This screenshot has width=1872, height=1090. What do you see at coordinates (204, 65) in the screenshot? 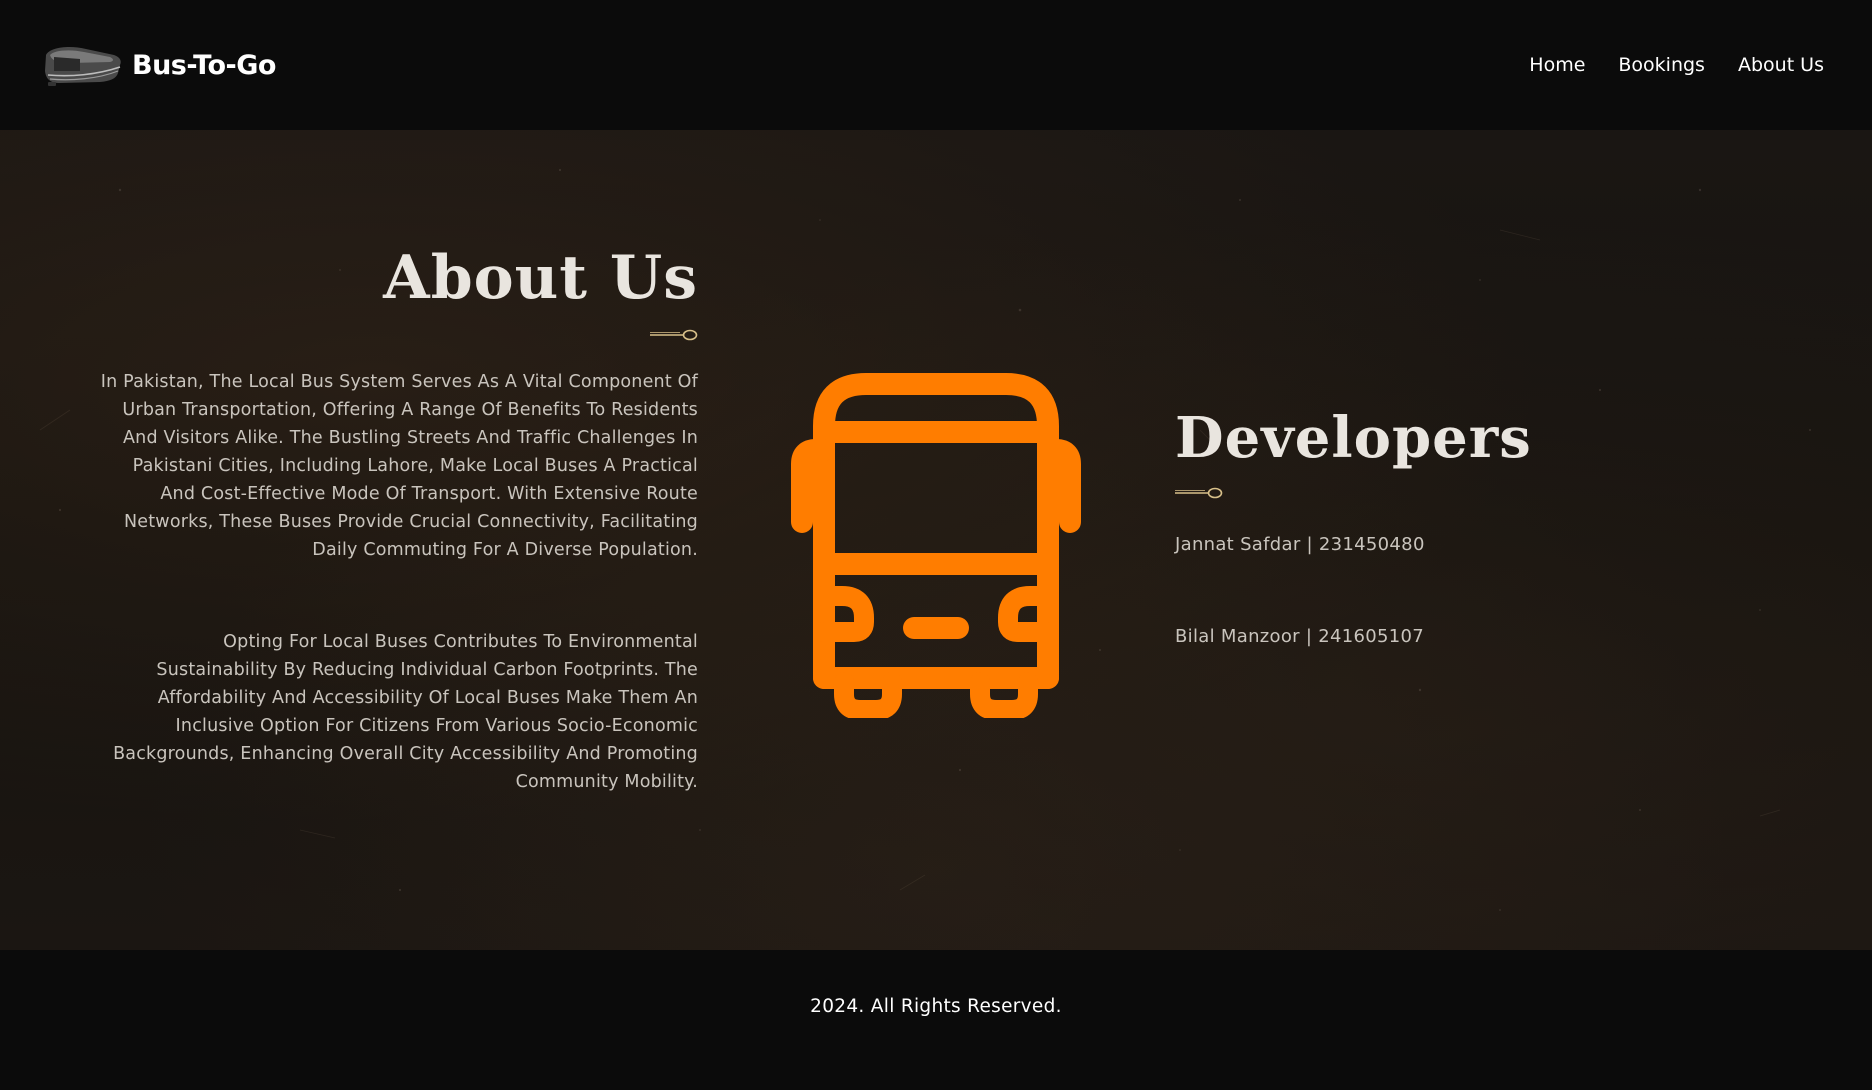
I see `brand-name: Bus-To-Go` at bounding box center [204, 65].